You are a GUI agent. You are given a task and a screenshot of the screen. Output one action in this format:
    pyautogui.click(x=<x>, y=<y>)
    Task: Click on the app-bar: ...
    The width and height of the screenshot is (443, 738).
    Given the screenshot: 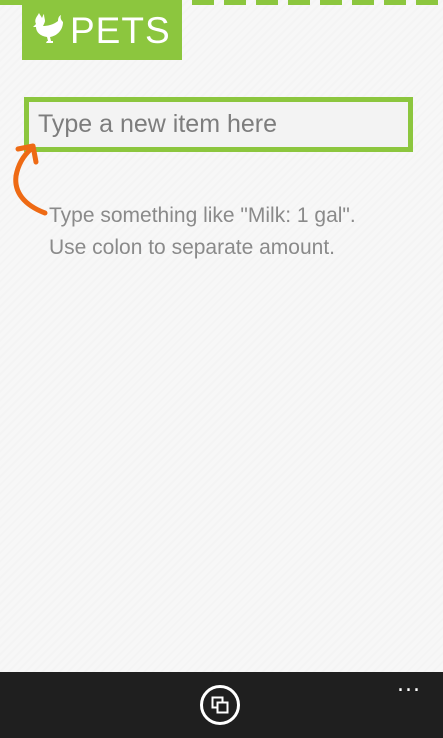 What is the action you would take?
    pyautogui.click(x=221, y=705)
    